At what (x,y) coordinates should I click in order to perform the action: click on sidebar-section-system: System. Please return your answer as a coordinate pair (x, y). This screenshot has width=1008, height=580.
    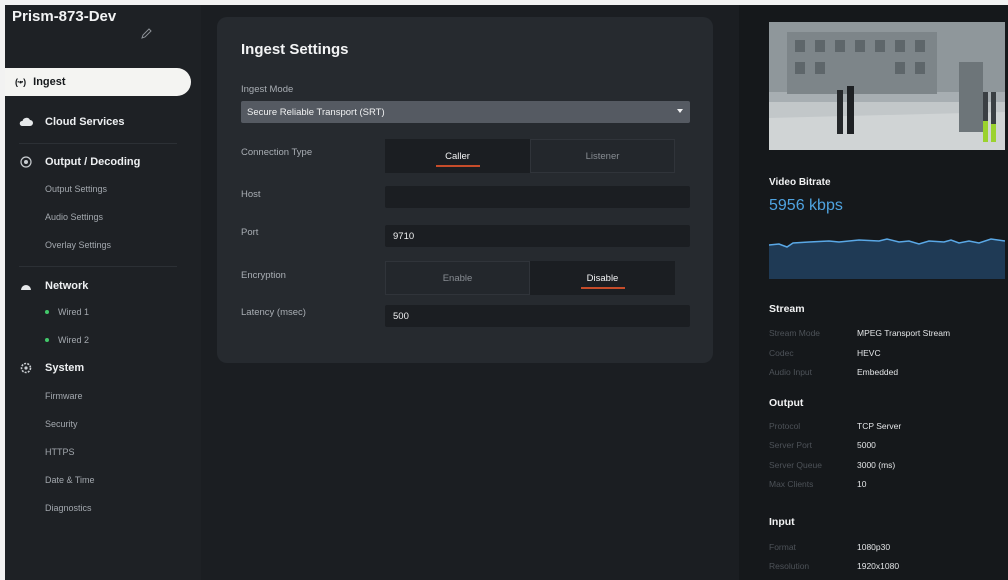
    Looking at the image, I should click on (95, 368).